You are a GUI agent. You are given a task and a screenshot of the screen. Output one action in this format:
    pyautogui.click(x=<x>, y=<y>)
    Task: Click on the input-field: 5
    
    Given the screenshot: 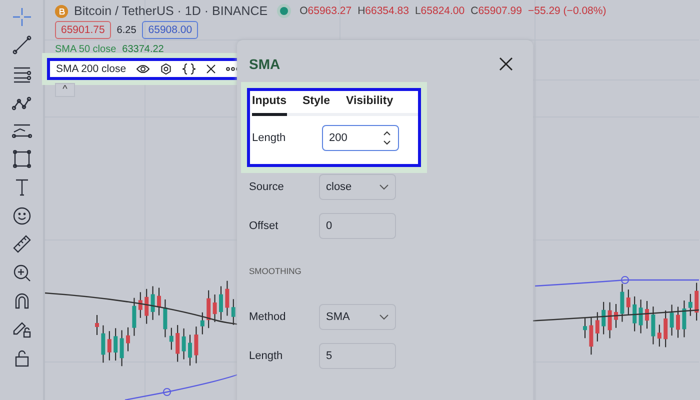 What is the action you would take?
    pyautogui.click(x=357, y=355)
    